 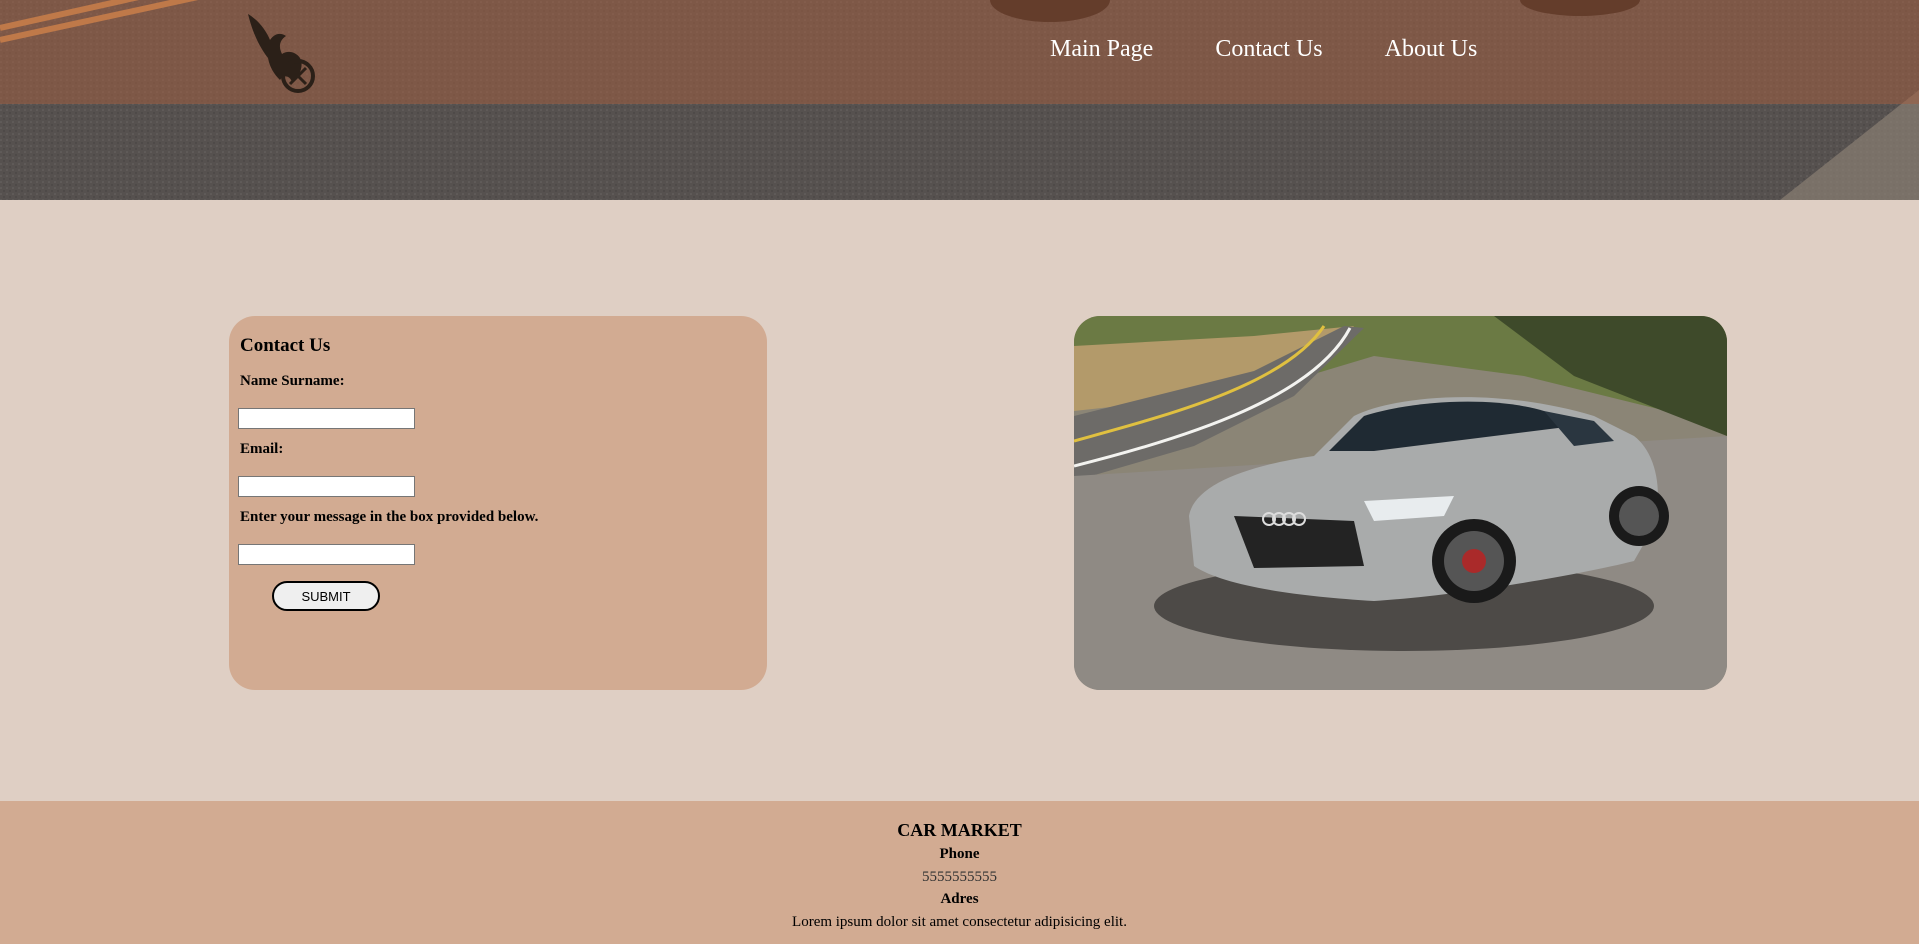 I want to click on contact-form-title: Contact Us, so click(x=285, y=345).